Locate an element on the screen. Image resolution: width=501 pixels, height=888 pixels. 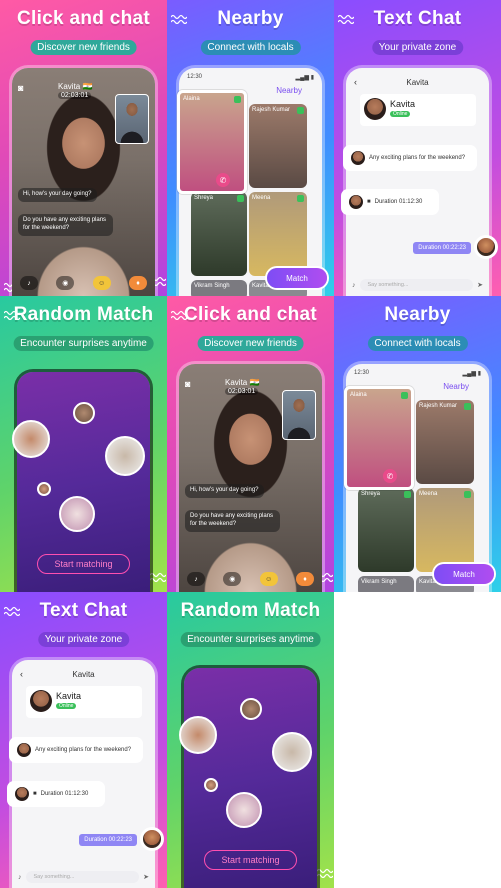
chat-title: Kavita is located at coordinates (417, 82).